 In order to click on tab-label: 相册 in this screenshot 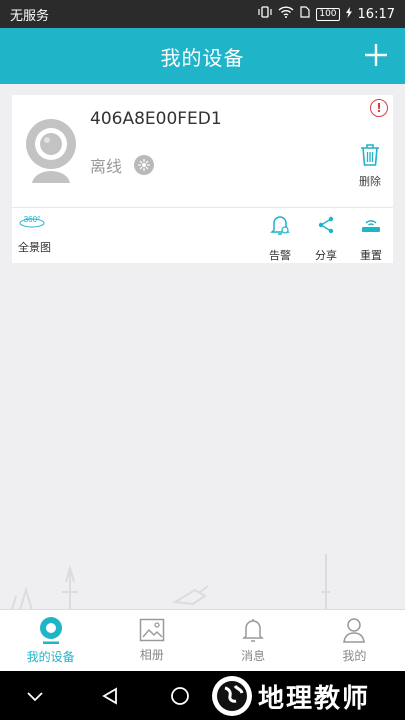, I will do `click(151, 655)`.